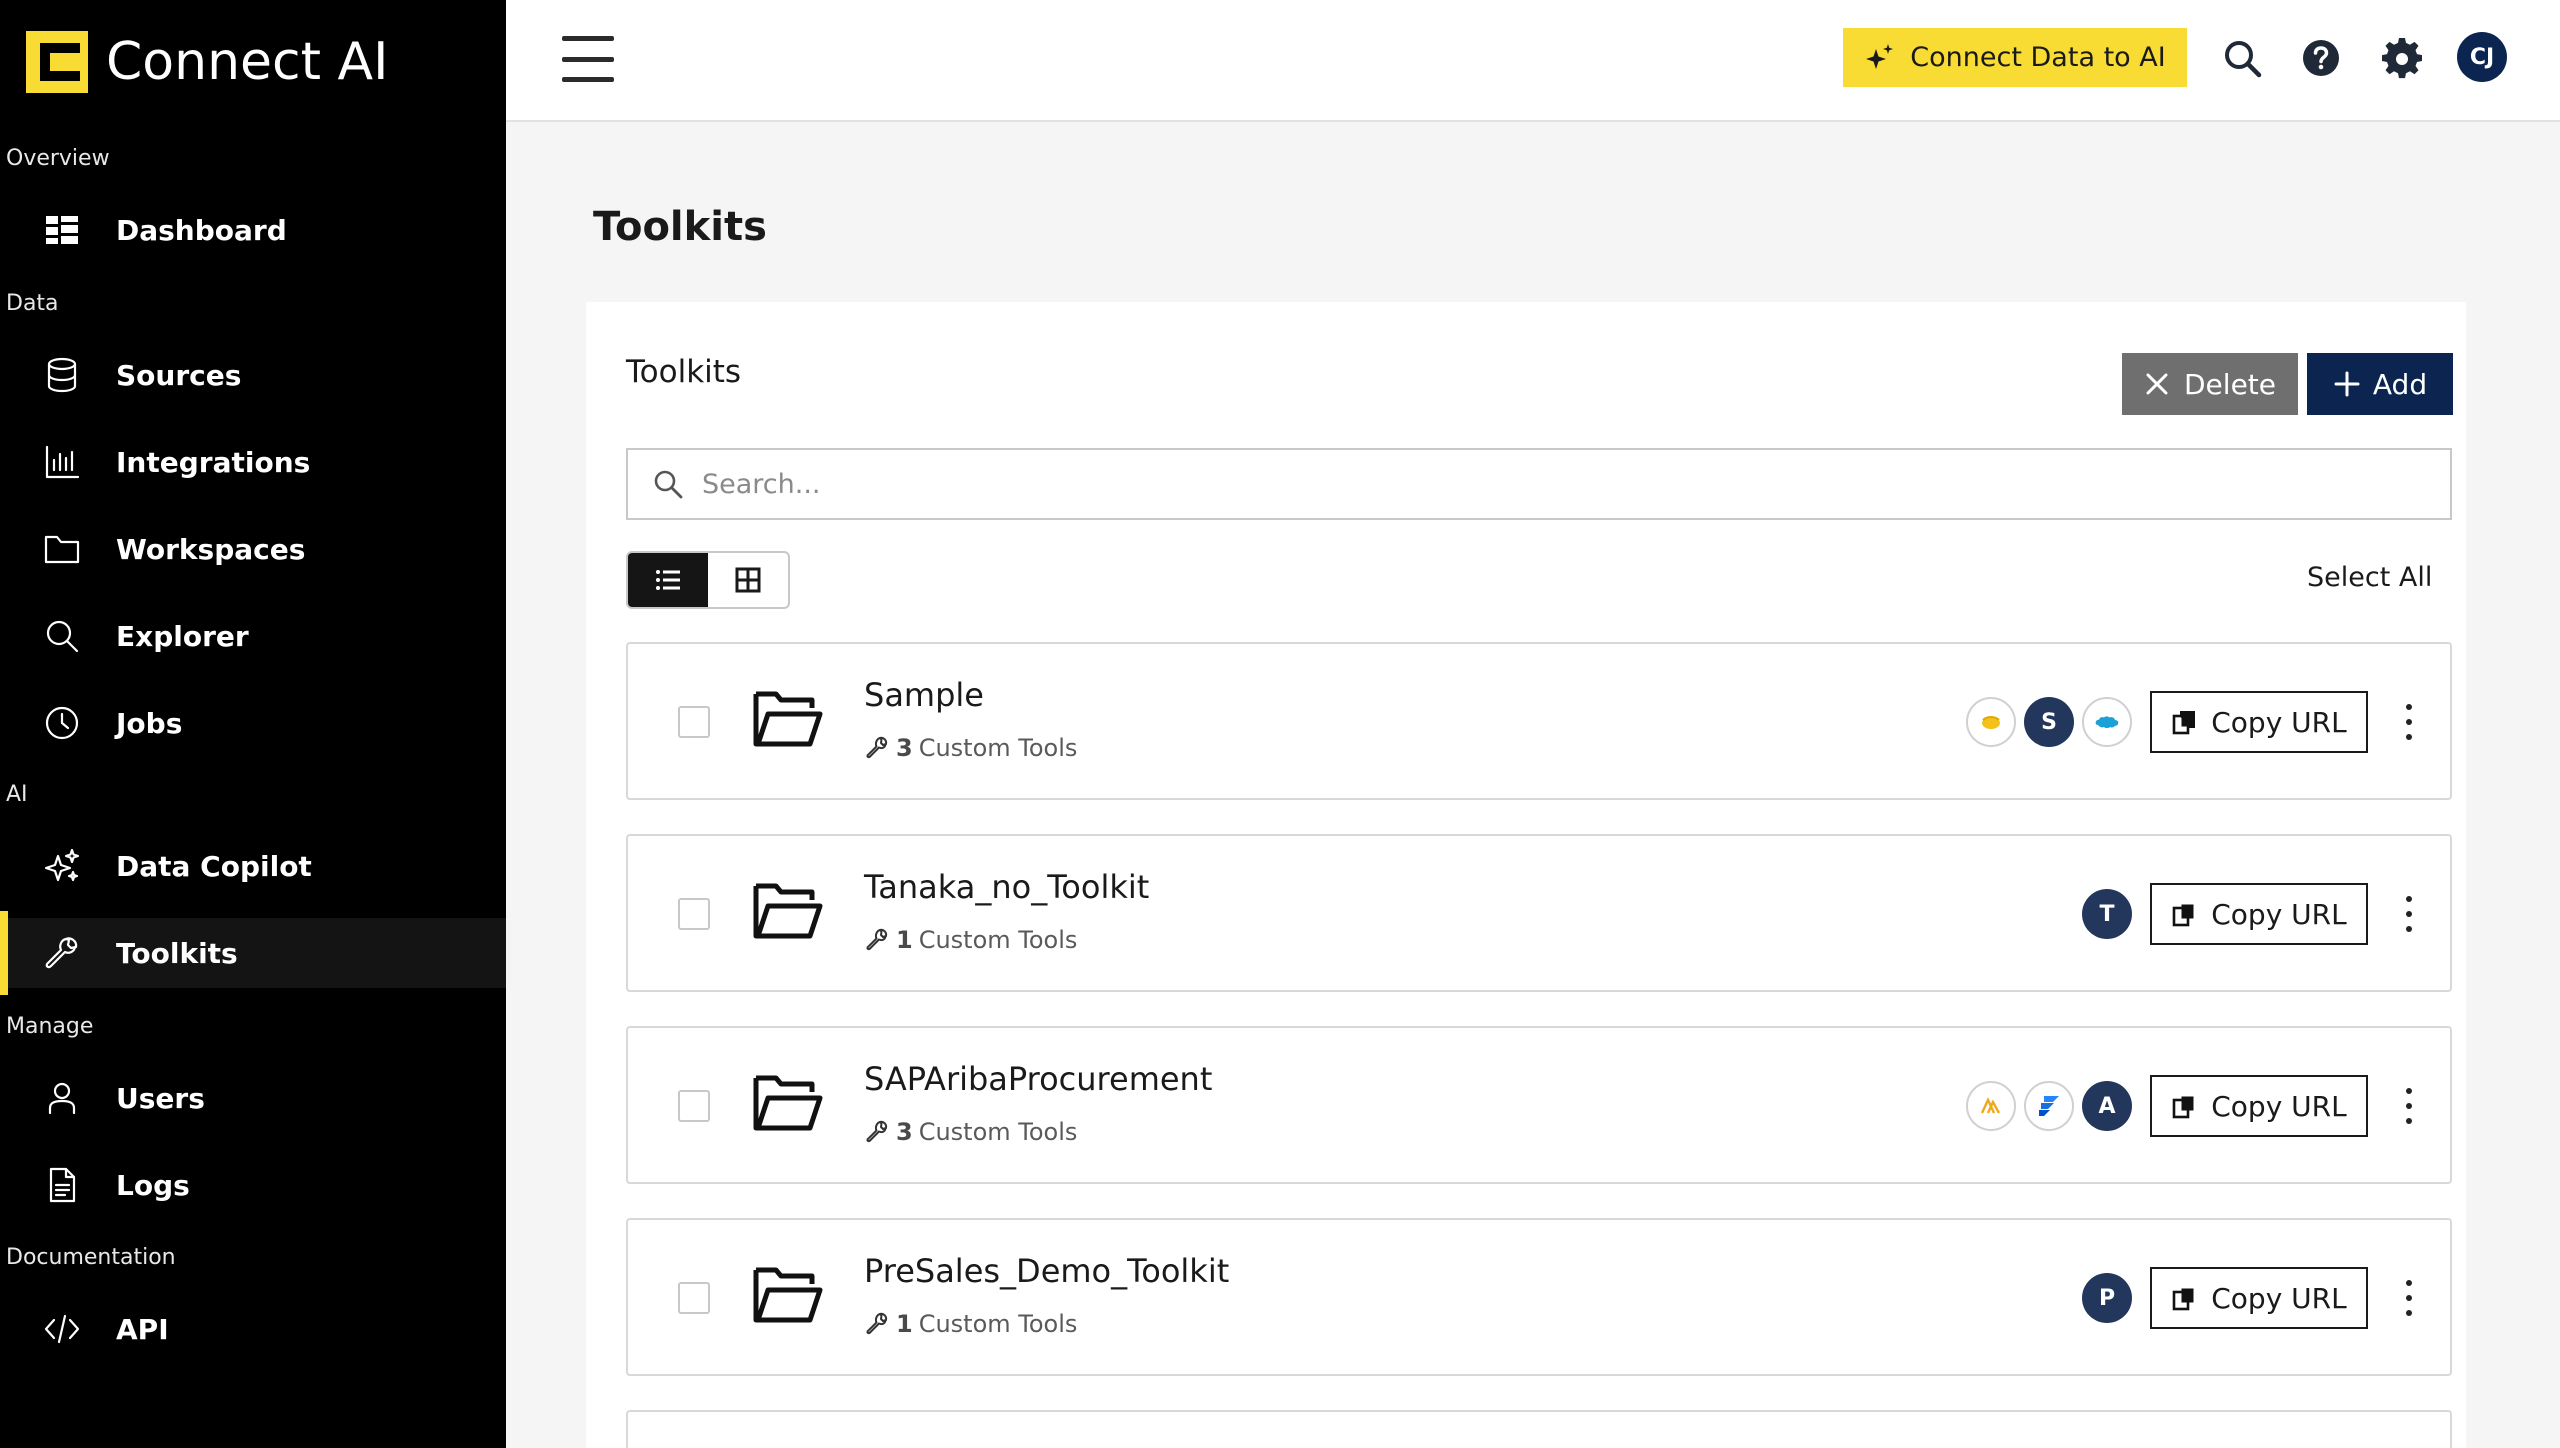  What do you see at coordinates (253, 636) in the screenshot?
I see `sidebar-item-explorer: Explorer` at bounding box center [253, 636].